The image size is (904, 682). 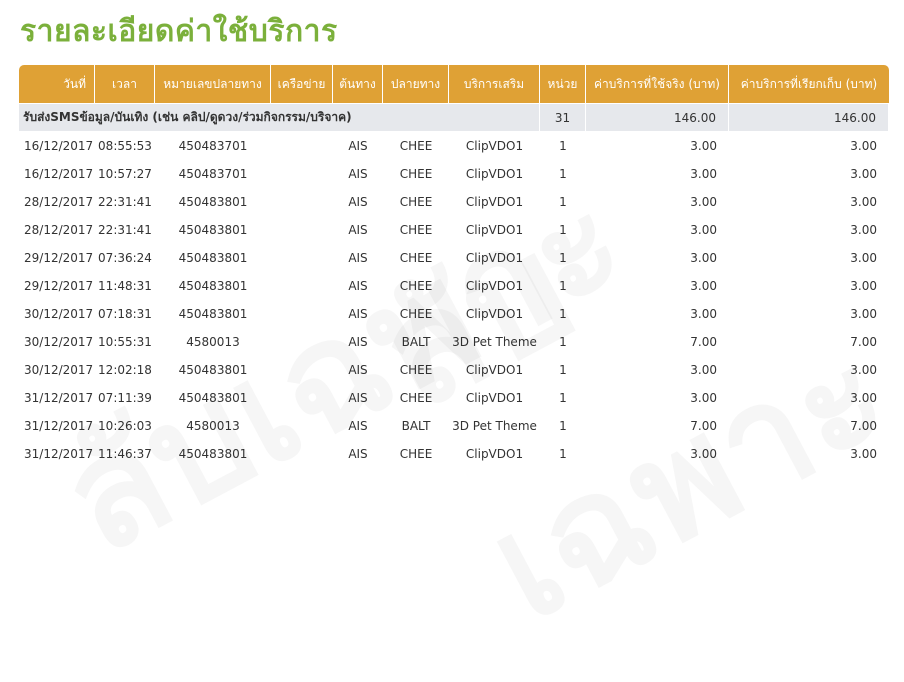 I want to click on header-network: เครือข่าย, so click(x=302, y=84).